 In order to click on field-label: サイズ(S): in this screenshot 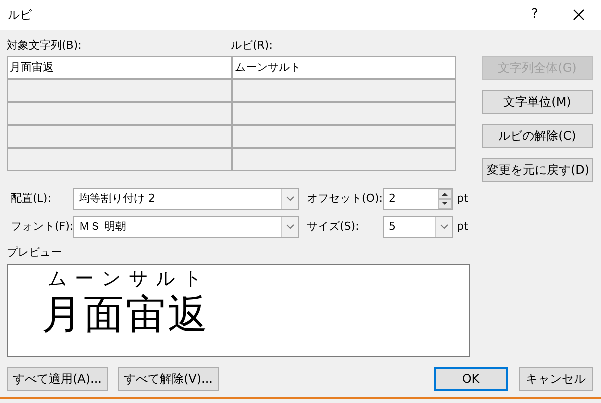, I will do `click(333, 227)`.